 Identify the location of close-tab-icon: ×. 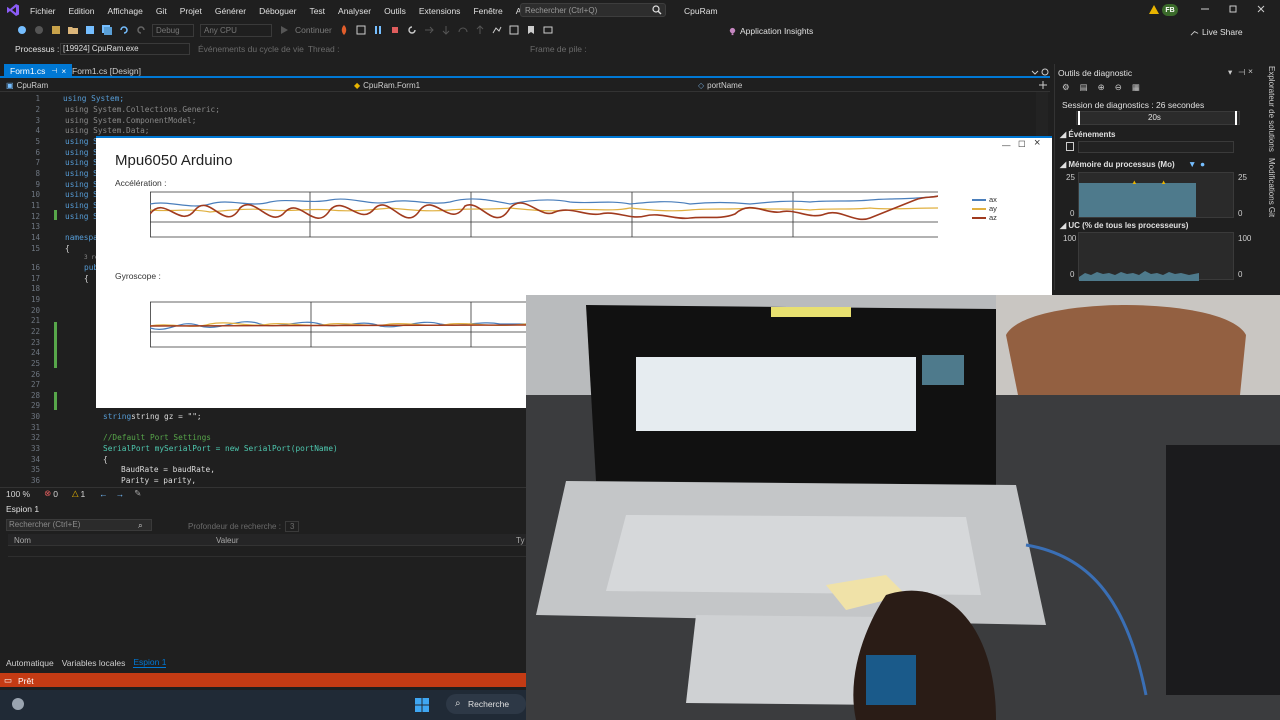
(64, 71).